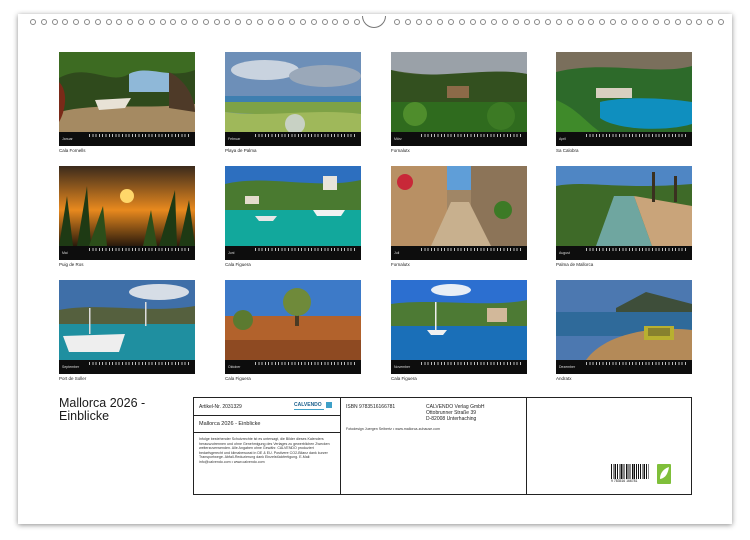 This screenshot has width=750, height=540. Describe the element at coordinates (220, 407) in the screenshot. I see `article-number: Artikel-Nr. 2031329` at that location.